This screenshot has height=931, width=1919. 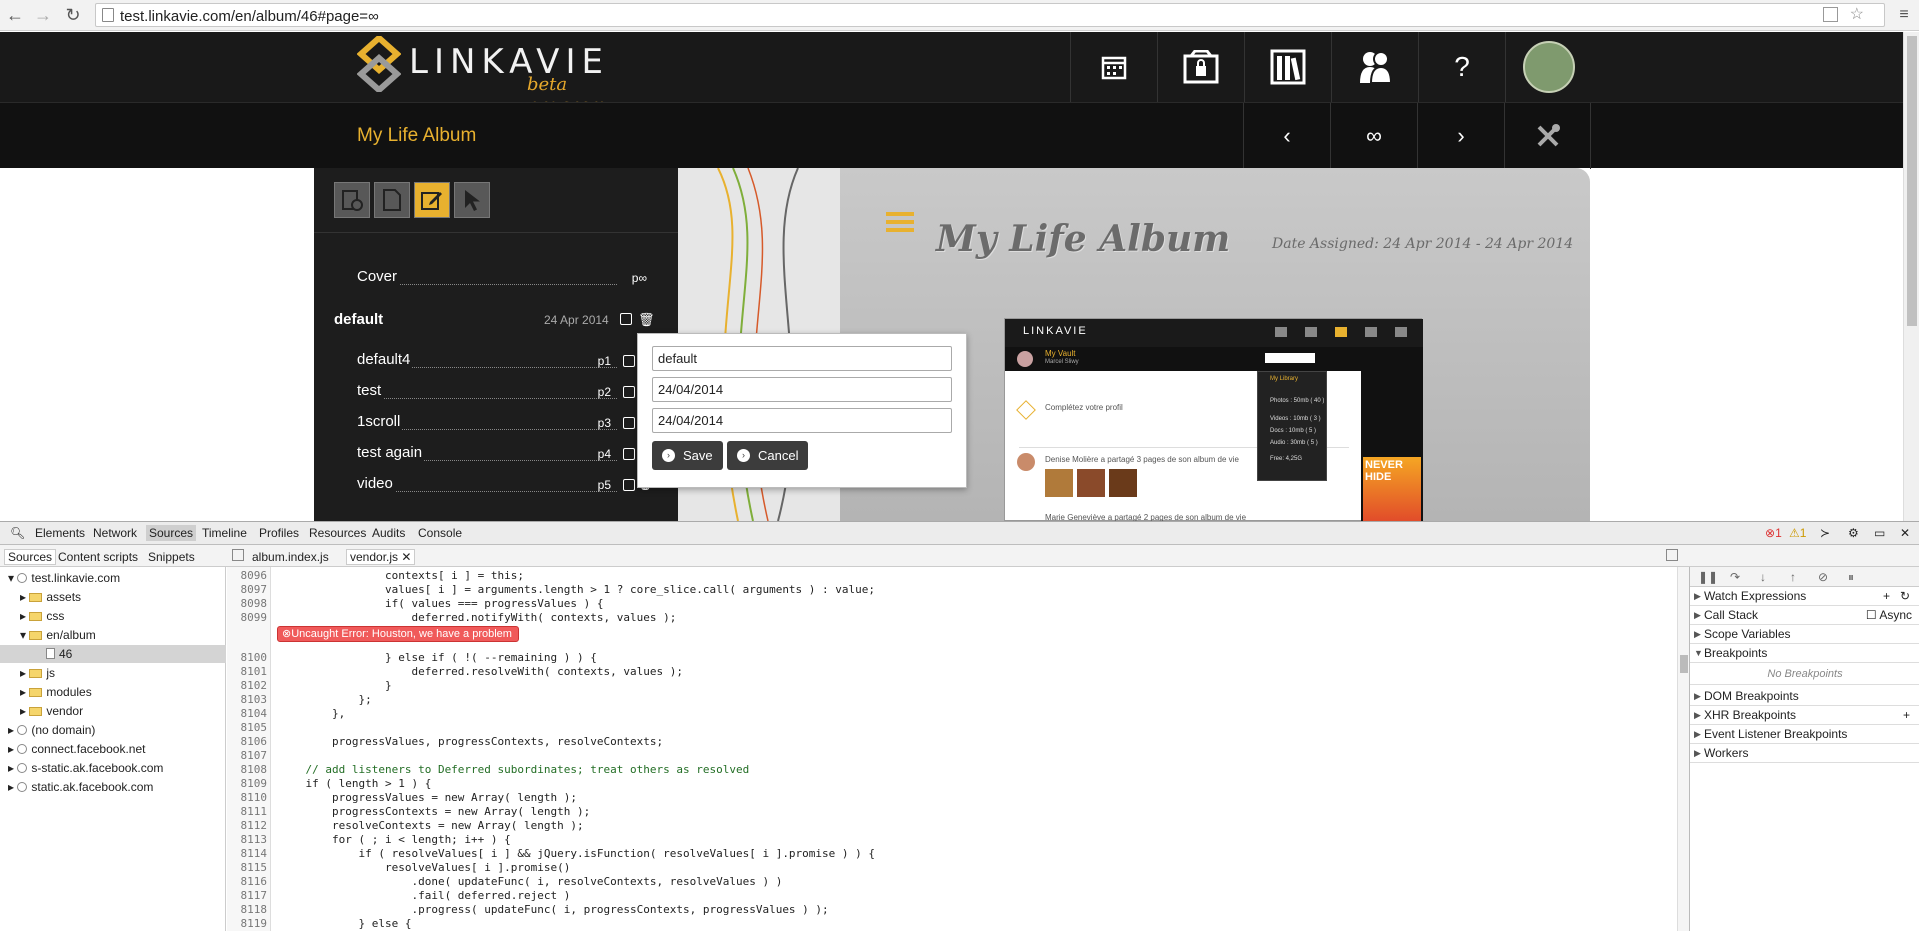 What do you see at coordinates (59, 654) in the screenshot?
I see `tree-item-selected: 46` at bounding box center [59, 654].